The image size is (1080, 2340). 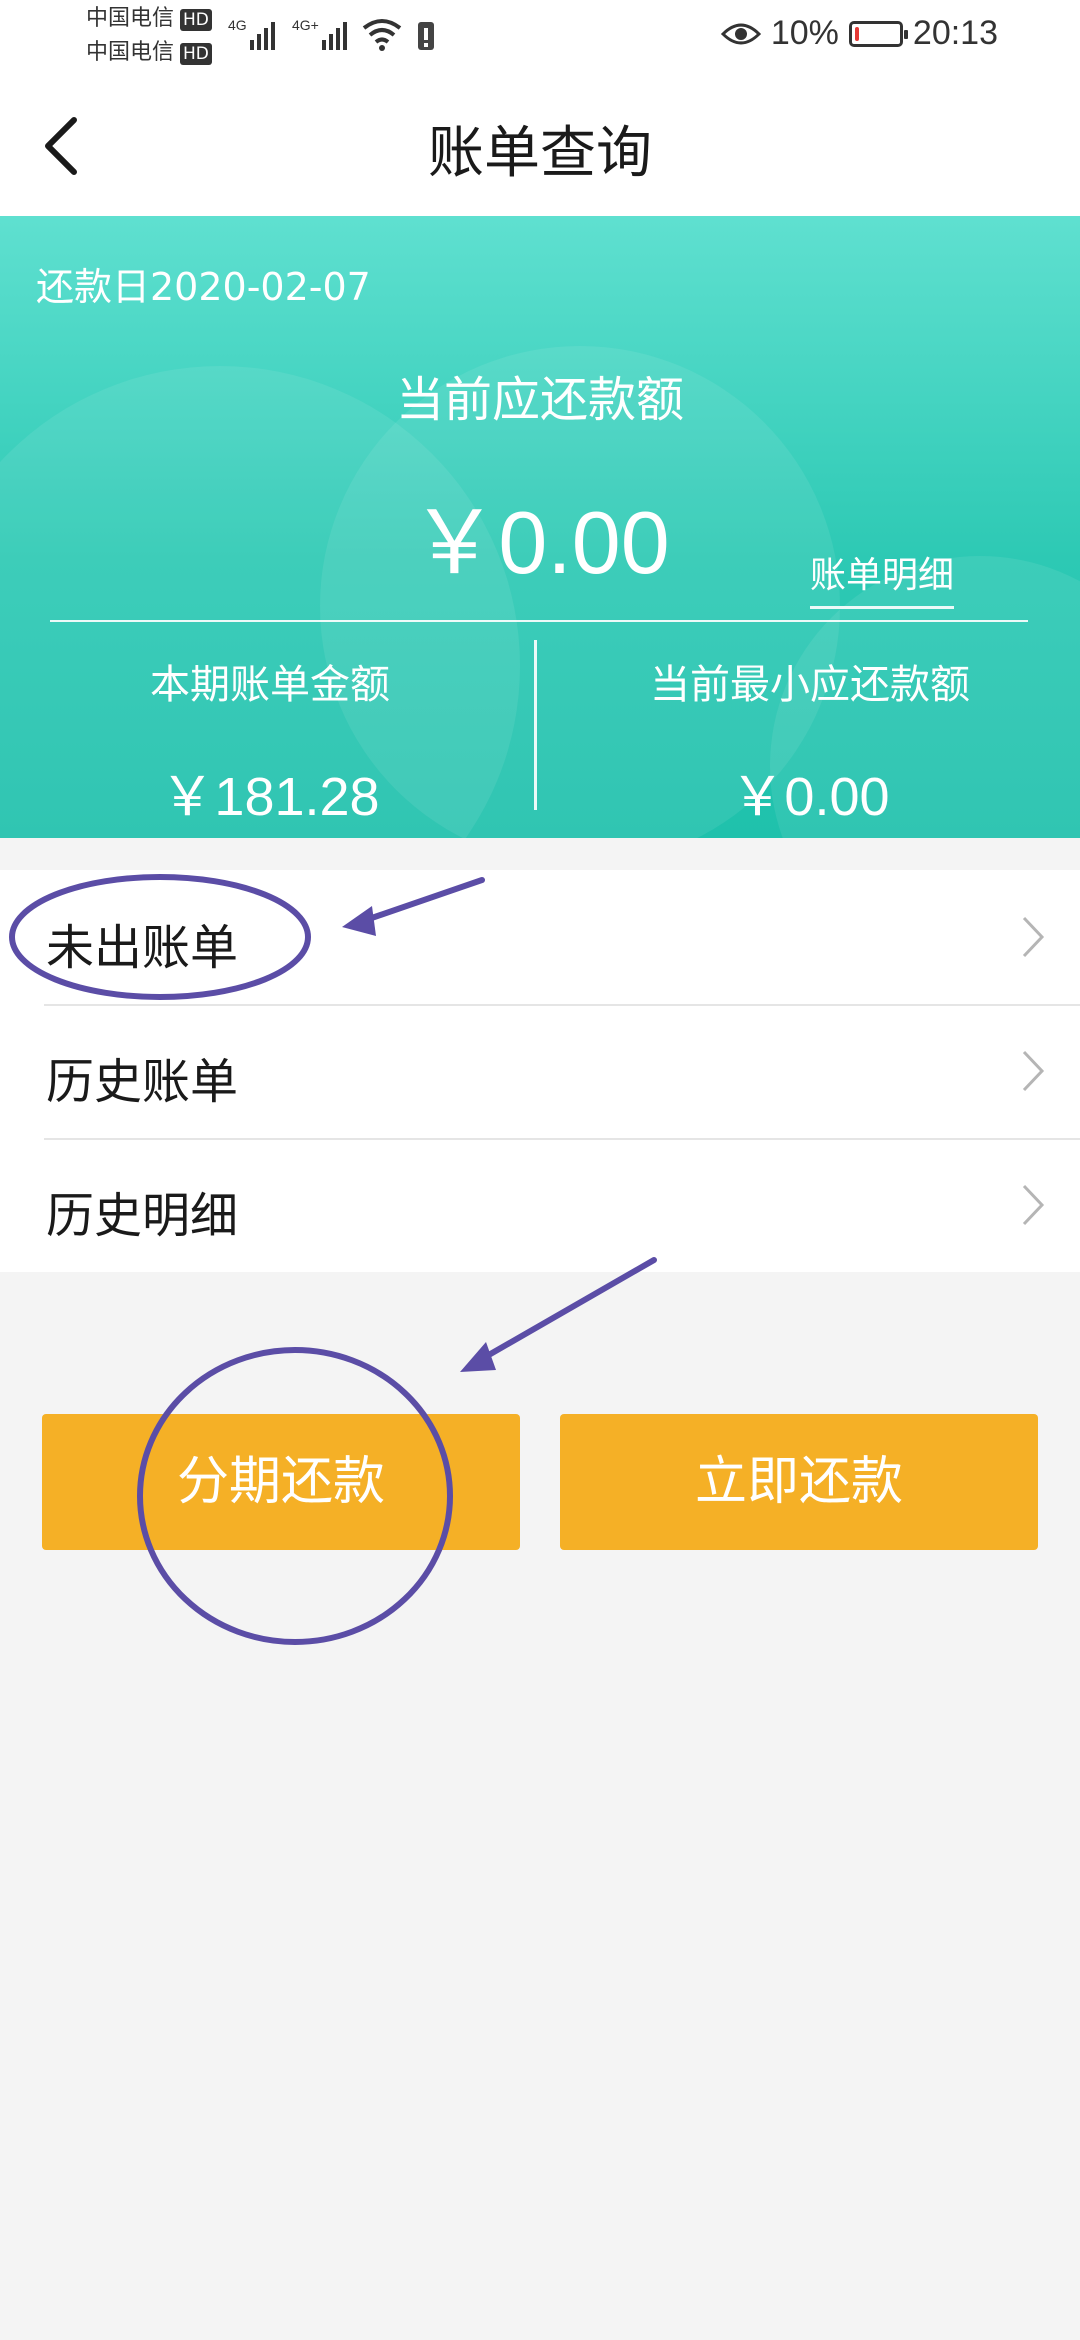 What do you see at coordinates (810, 741) in the screenshot?
I see `min-due-stat: 当前最小应还款额 ￥0.00` at bounding box center [810, 741].